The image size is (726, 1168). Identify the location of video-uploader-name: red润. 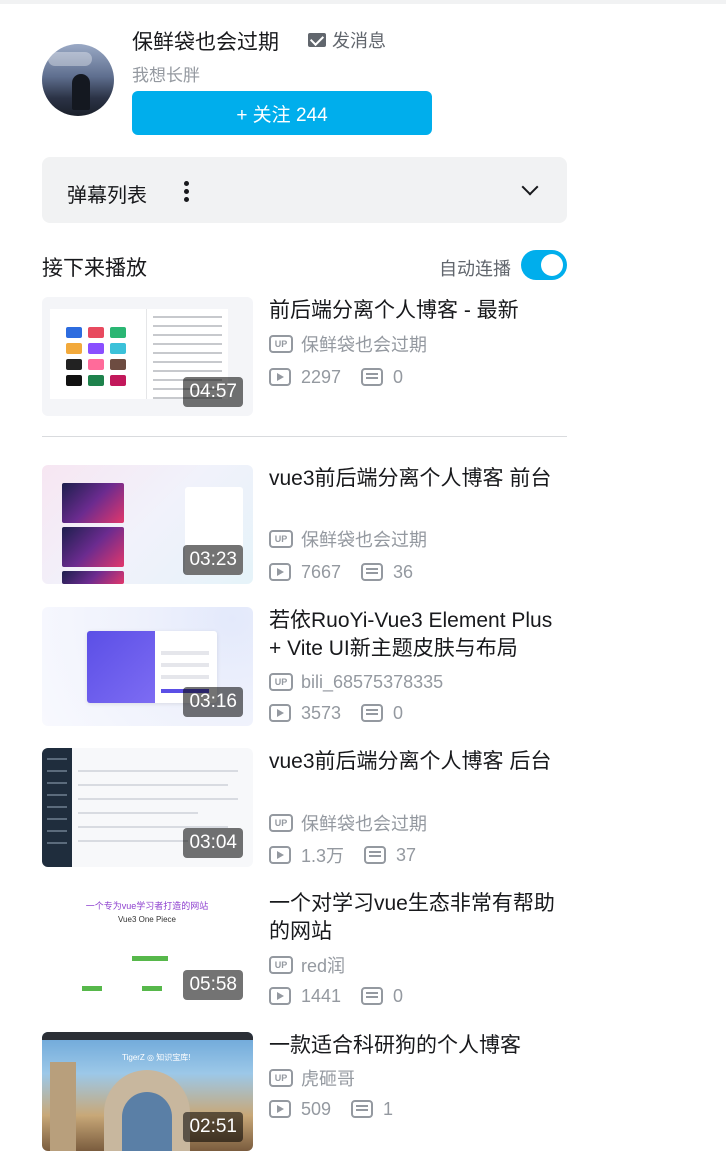
(323, 966).